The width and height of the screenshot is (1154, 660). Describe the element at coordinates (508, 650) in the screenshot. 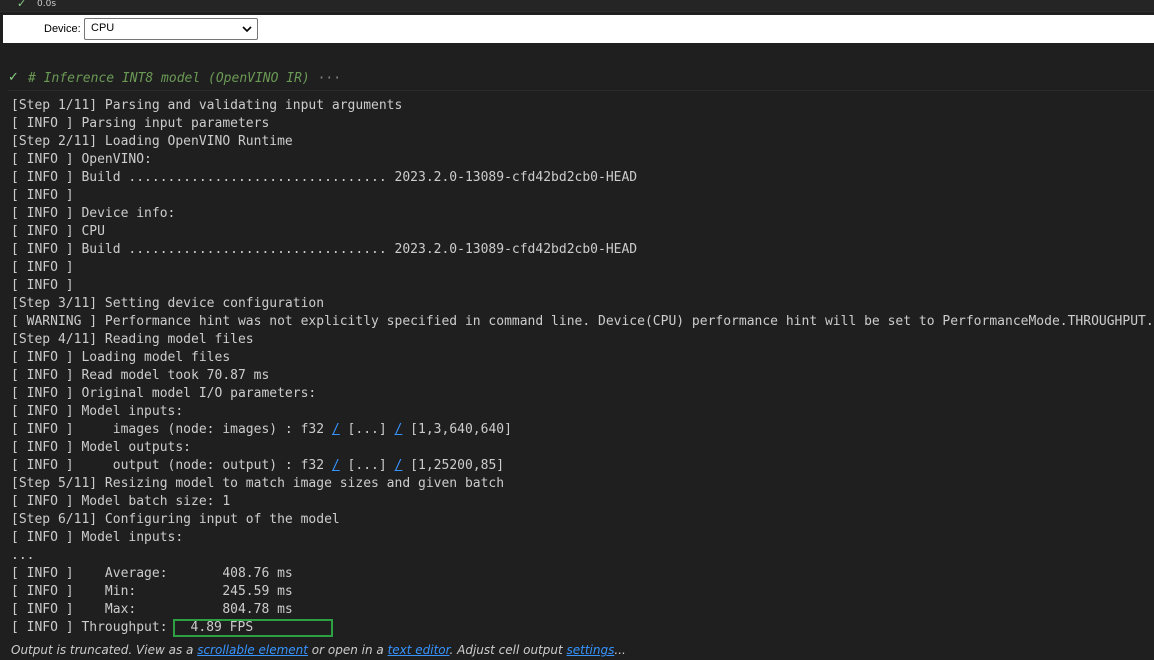

I see `footer-text: . Adjust cell output` at that location.